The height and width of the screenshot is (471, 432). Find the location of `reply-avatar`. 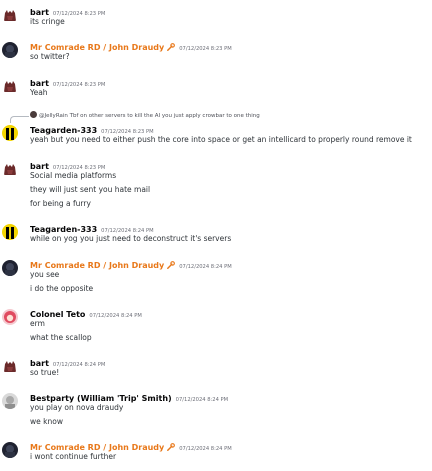

reply-avatar is located at coordinates (33, 114).